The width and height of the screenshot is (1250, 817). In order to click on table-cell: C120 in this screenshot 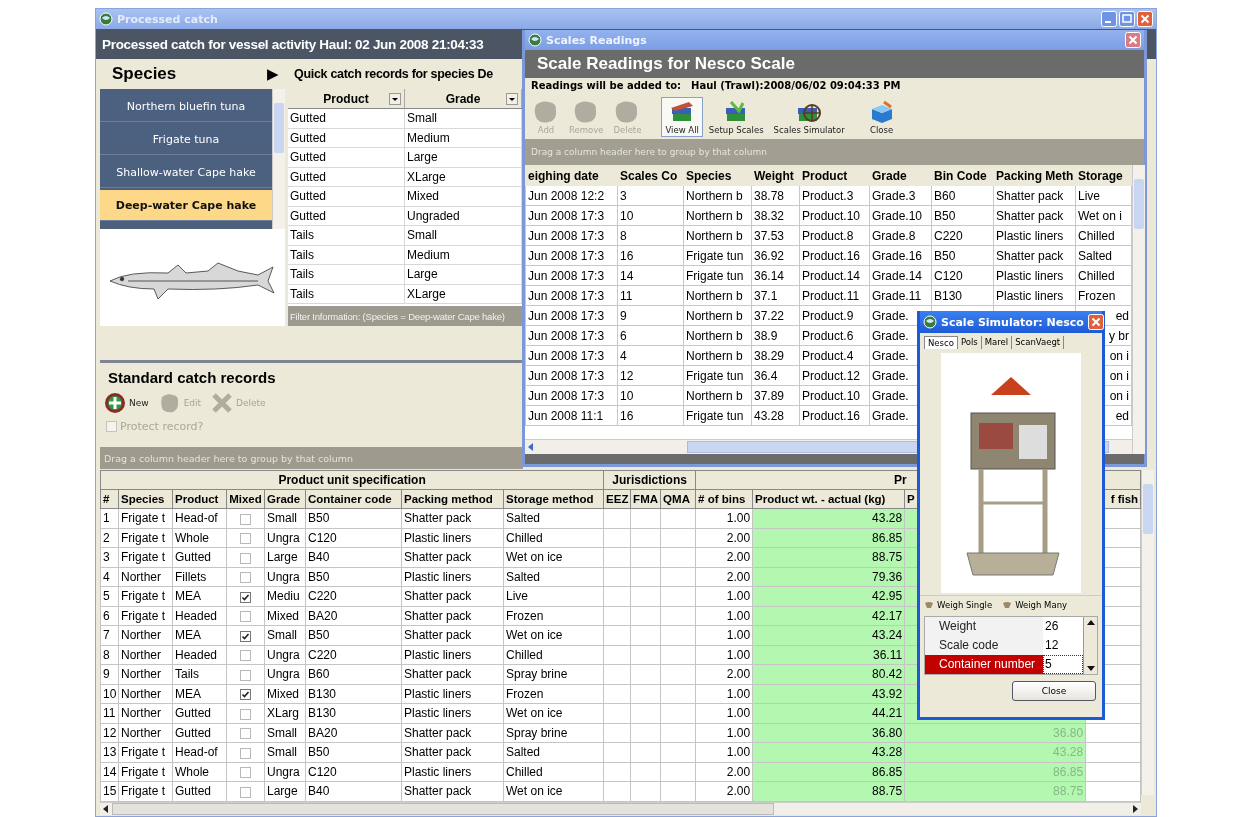, I will do `click(948, 275)`.